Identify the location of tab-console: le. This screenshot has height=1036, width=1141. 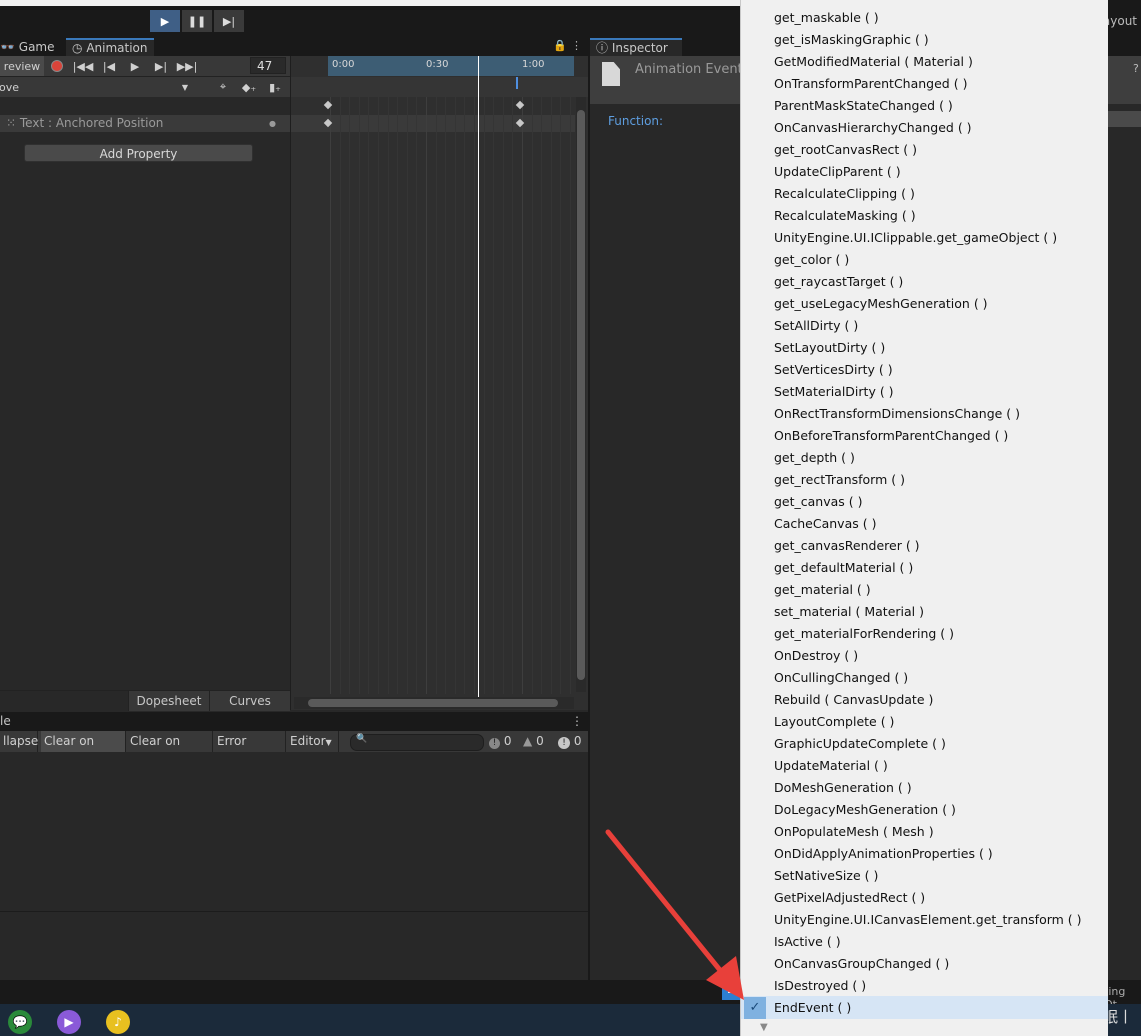
(5, 721).